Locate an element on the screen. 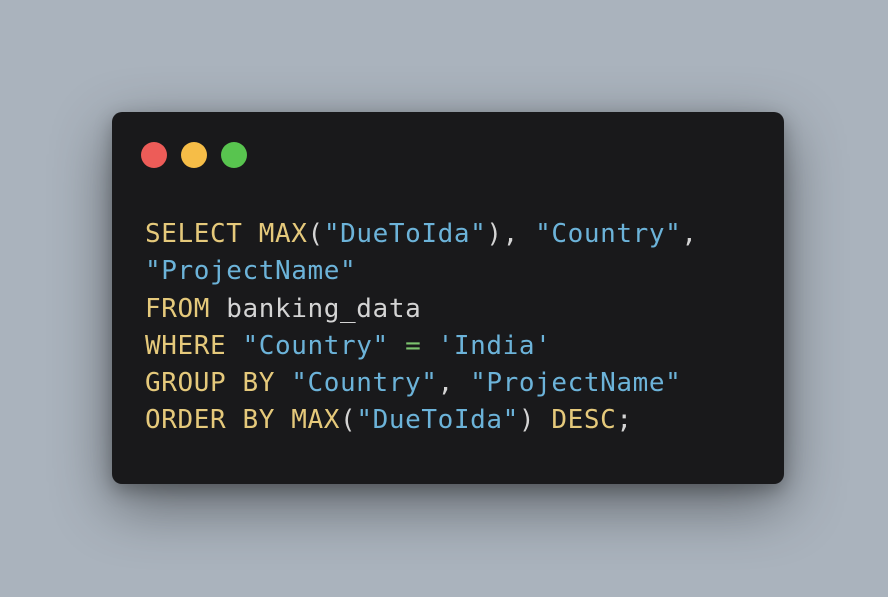  code-token: WHERE is located at coordinates (194, 345).